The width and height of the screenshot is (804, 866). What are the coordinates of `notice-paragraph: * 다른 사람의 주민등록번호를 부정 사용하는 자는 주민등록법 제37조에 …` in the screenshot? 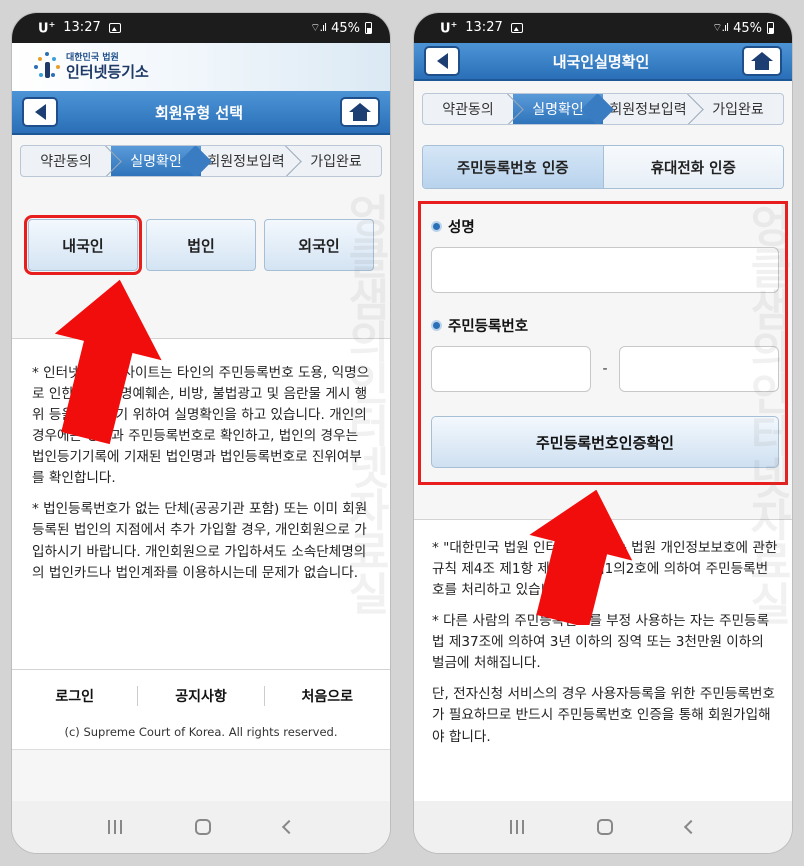 It's located at (601, 642).